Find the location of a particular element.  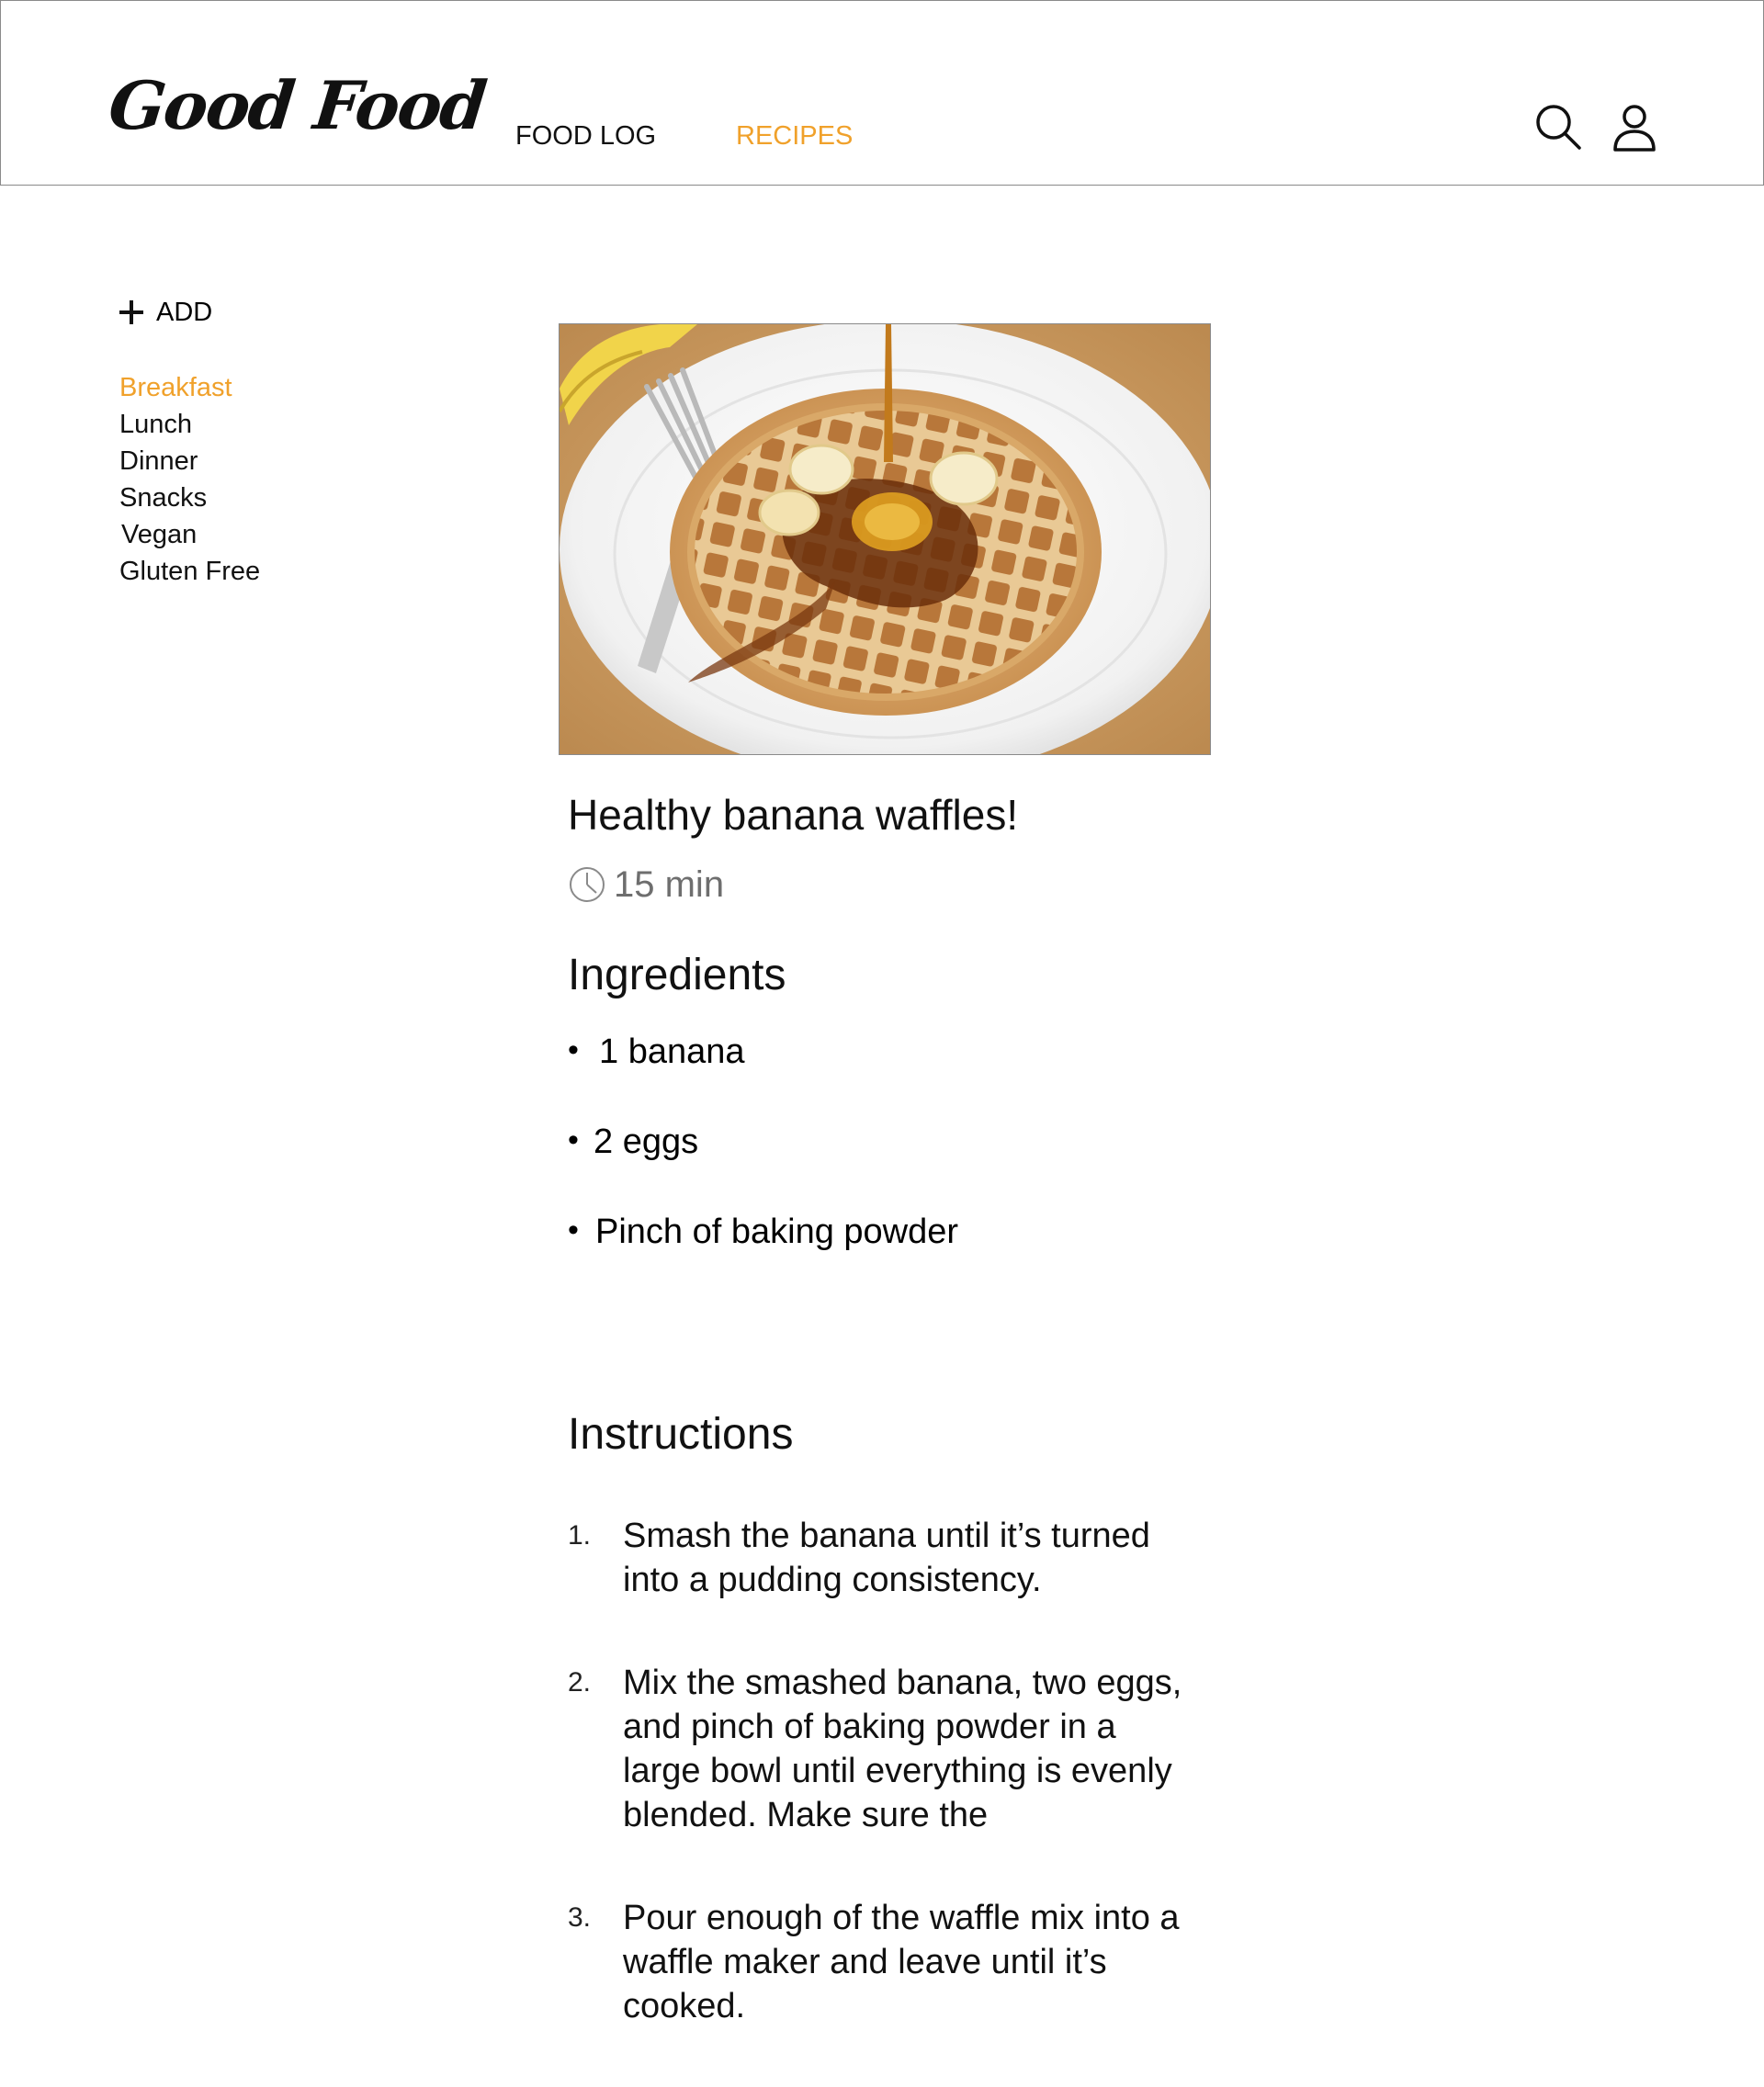

category-dinner: Dinner is located at coordinates (266, 461).